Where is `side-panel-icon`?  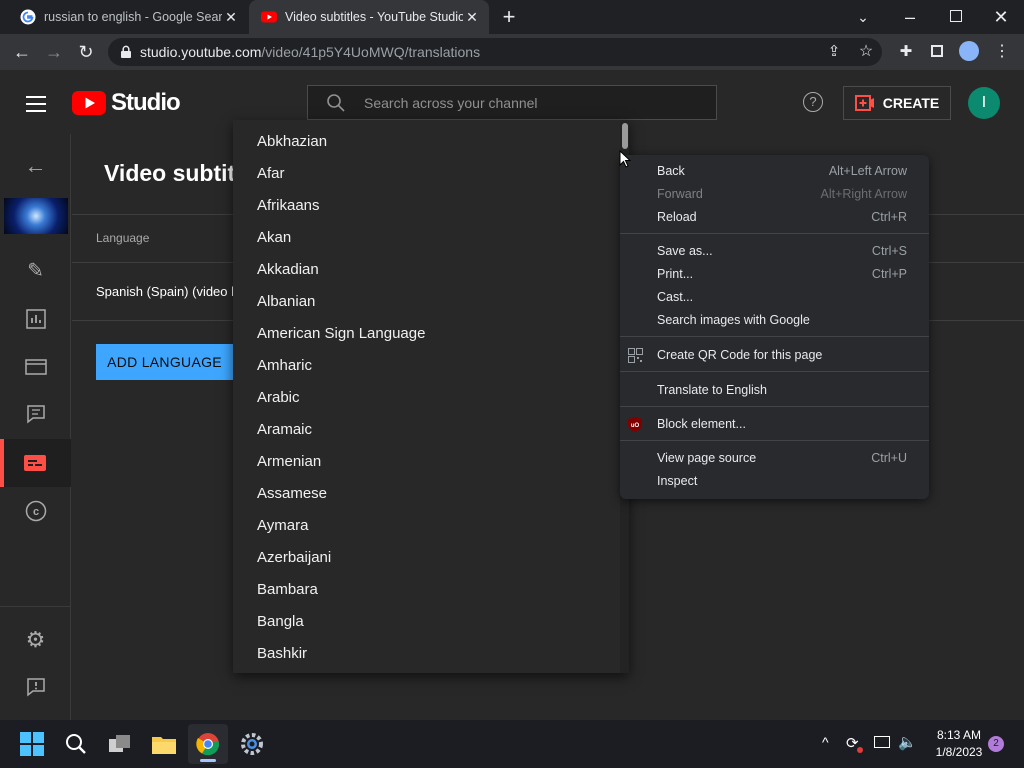
side-panel-icon is located at coordinates (937, 51).